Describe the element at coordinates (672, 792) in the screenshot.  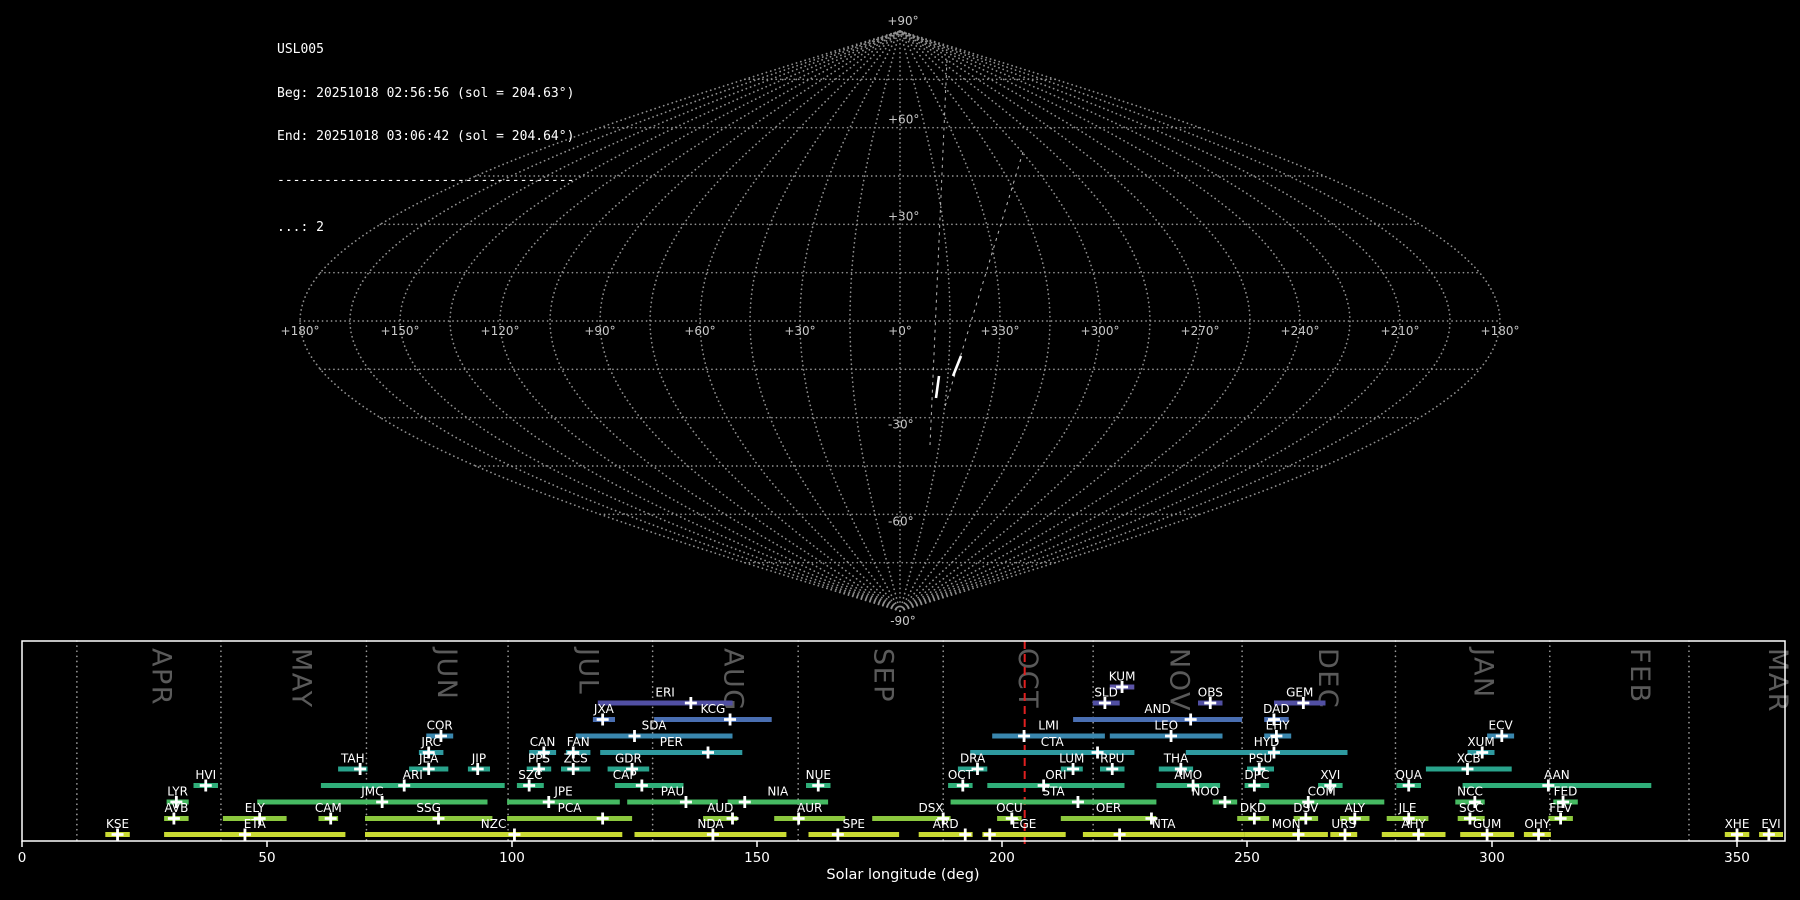
I see `shower-label-PAU: PAU` at that location.